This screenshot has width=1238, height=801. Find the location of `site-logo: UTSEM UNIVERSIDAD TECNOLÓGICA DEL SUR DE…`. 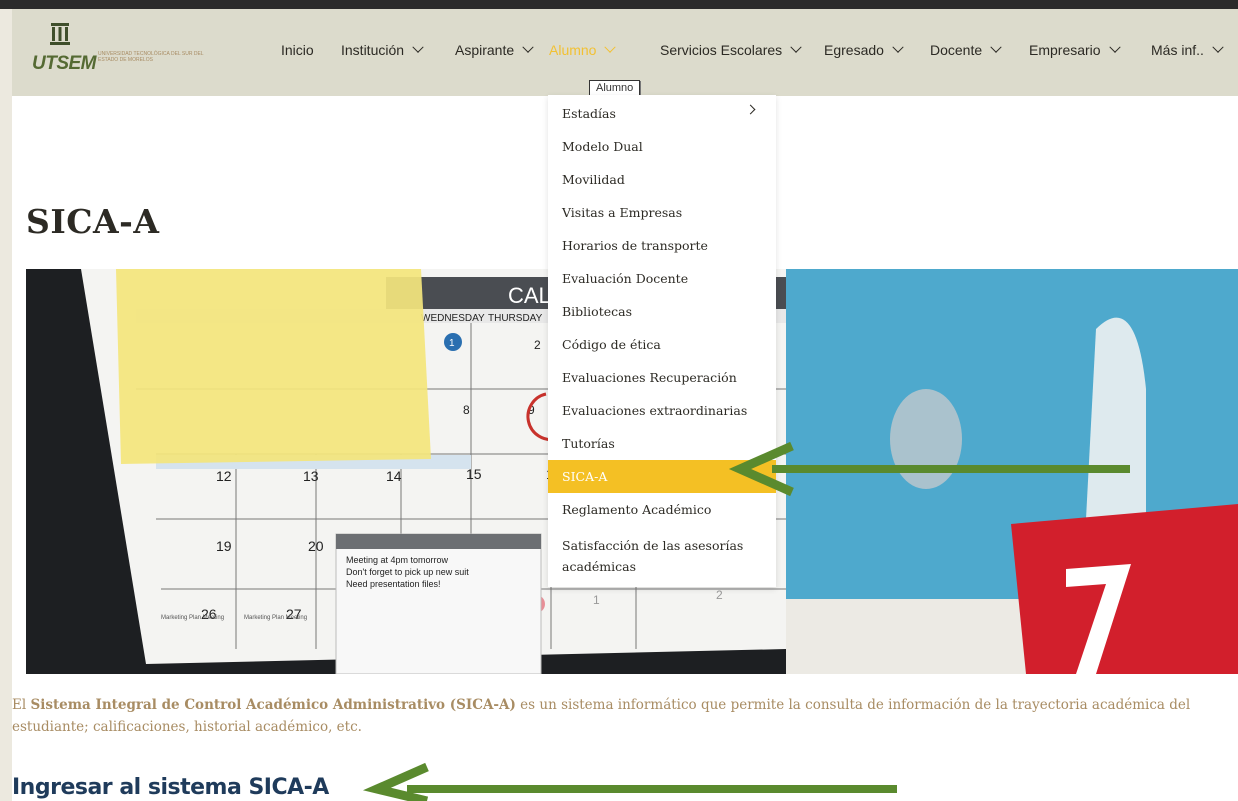

site-logo: UTSEM UNIVERSIDAD TECNOLÓGICA DEL SUR DE… is located at coordinates (127, 52).